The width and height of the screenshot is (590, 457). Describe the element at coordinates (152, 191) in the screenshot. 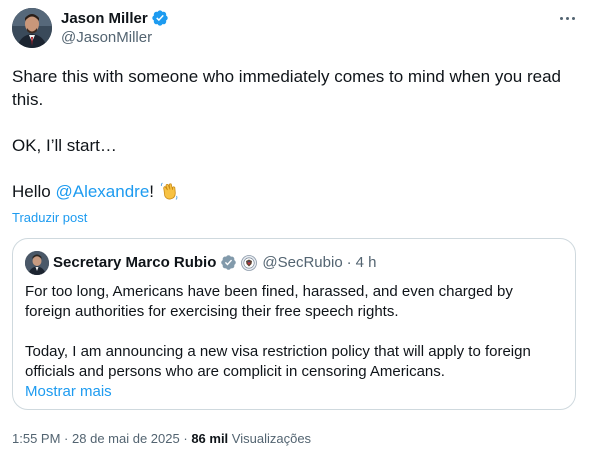

I see `tweet-exclamation: !` at that location.